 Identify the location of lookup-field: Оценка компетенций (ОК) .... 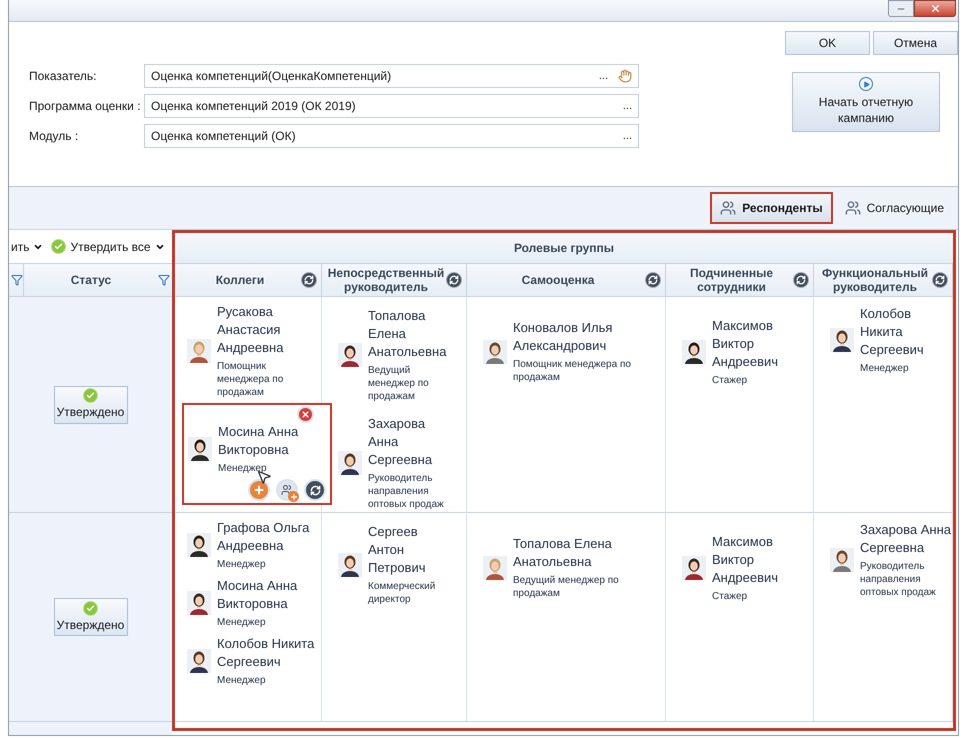
(391, 136).